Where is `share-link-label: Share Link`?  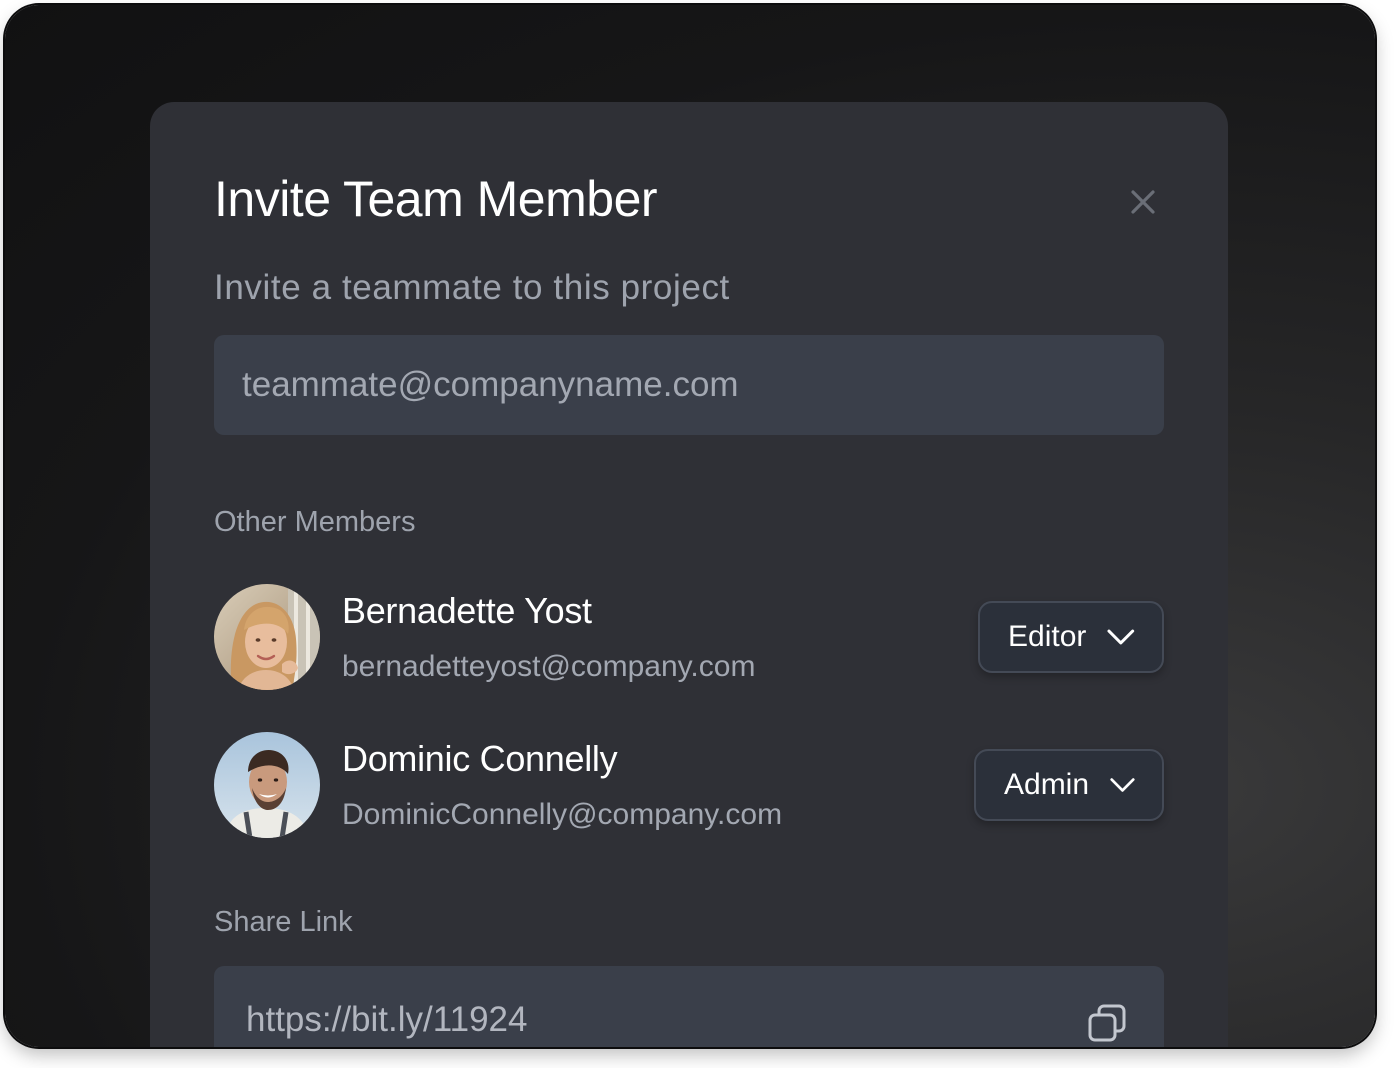 share-link-label: Share Link is located at coordinates (283, 922).